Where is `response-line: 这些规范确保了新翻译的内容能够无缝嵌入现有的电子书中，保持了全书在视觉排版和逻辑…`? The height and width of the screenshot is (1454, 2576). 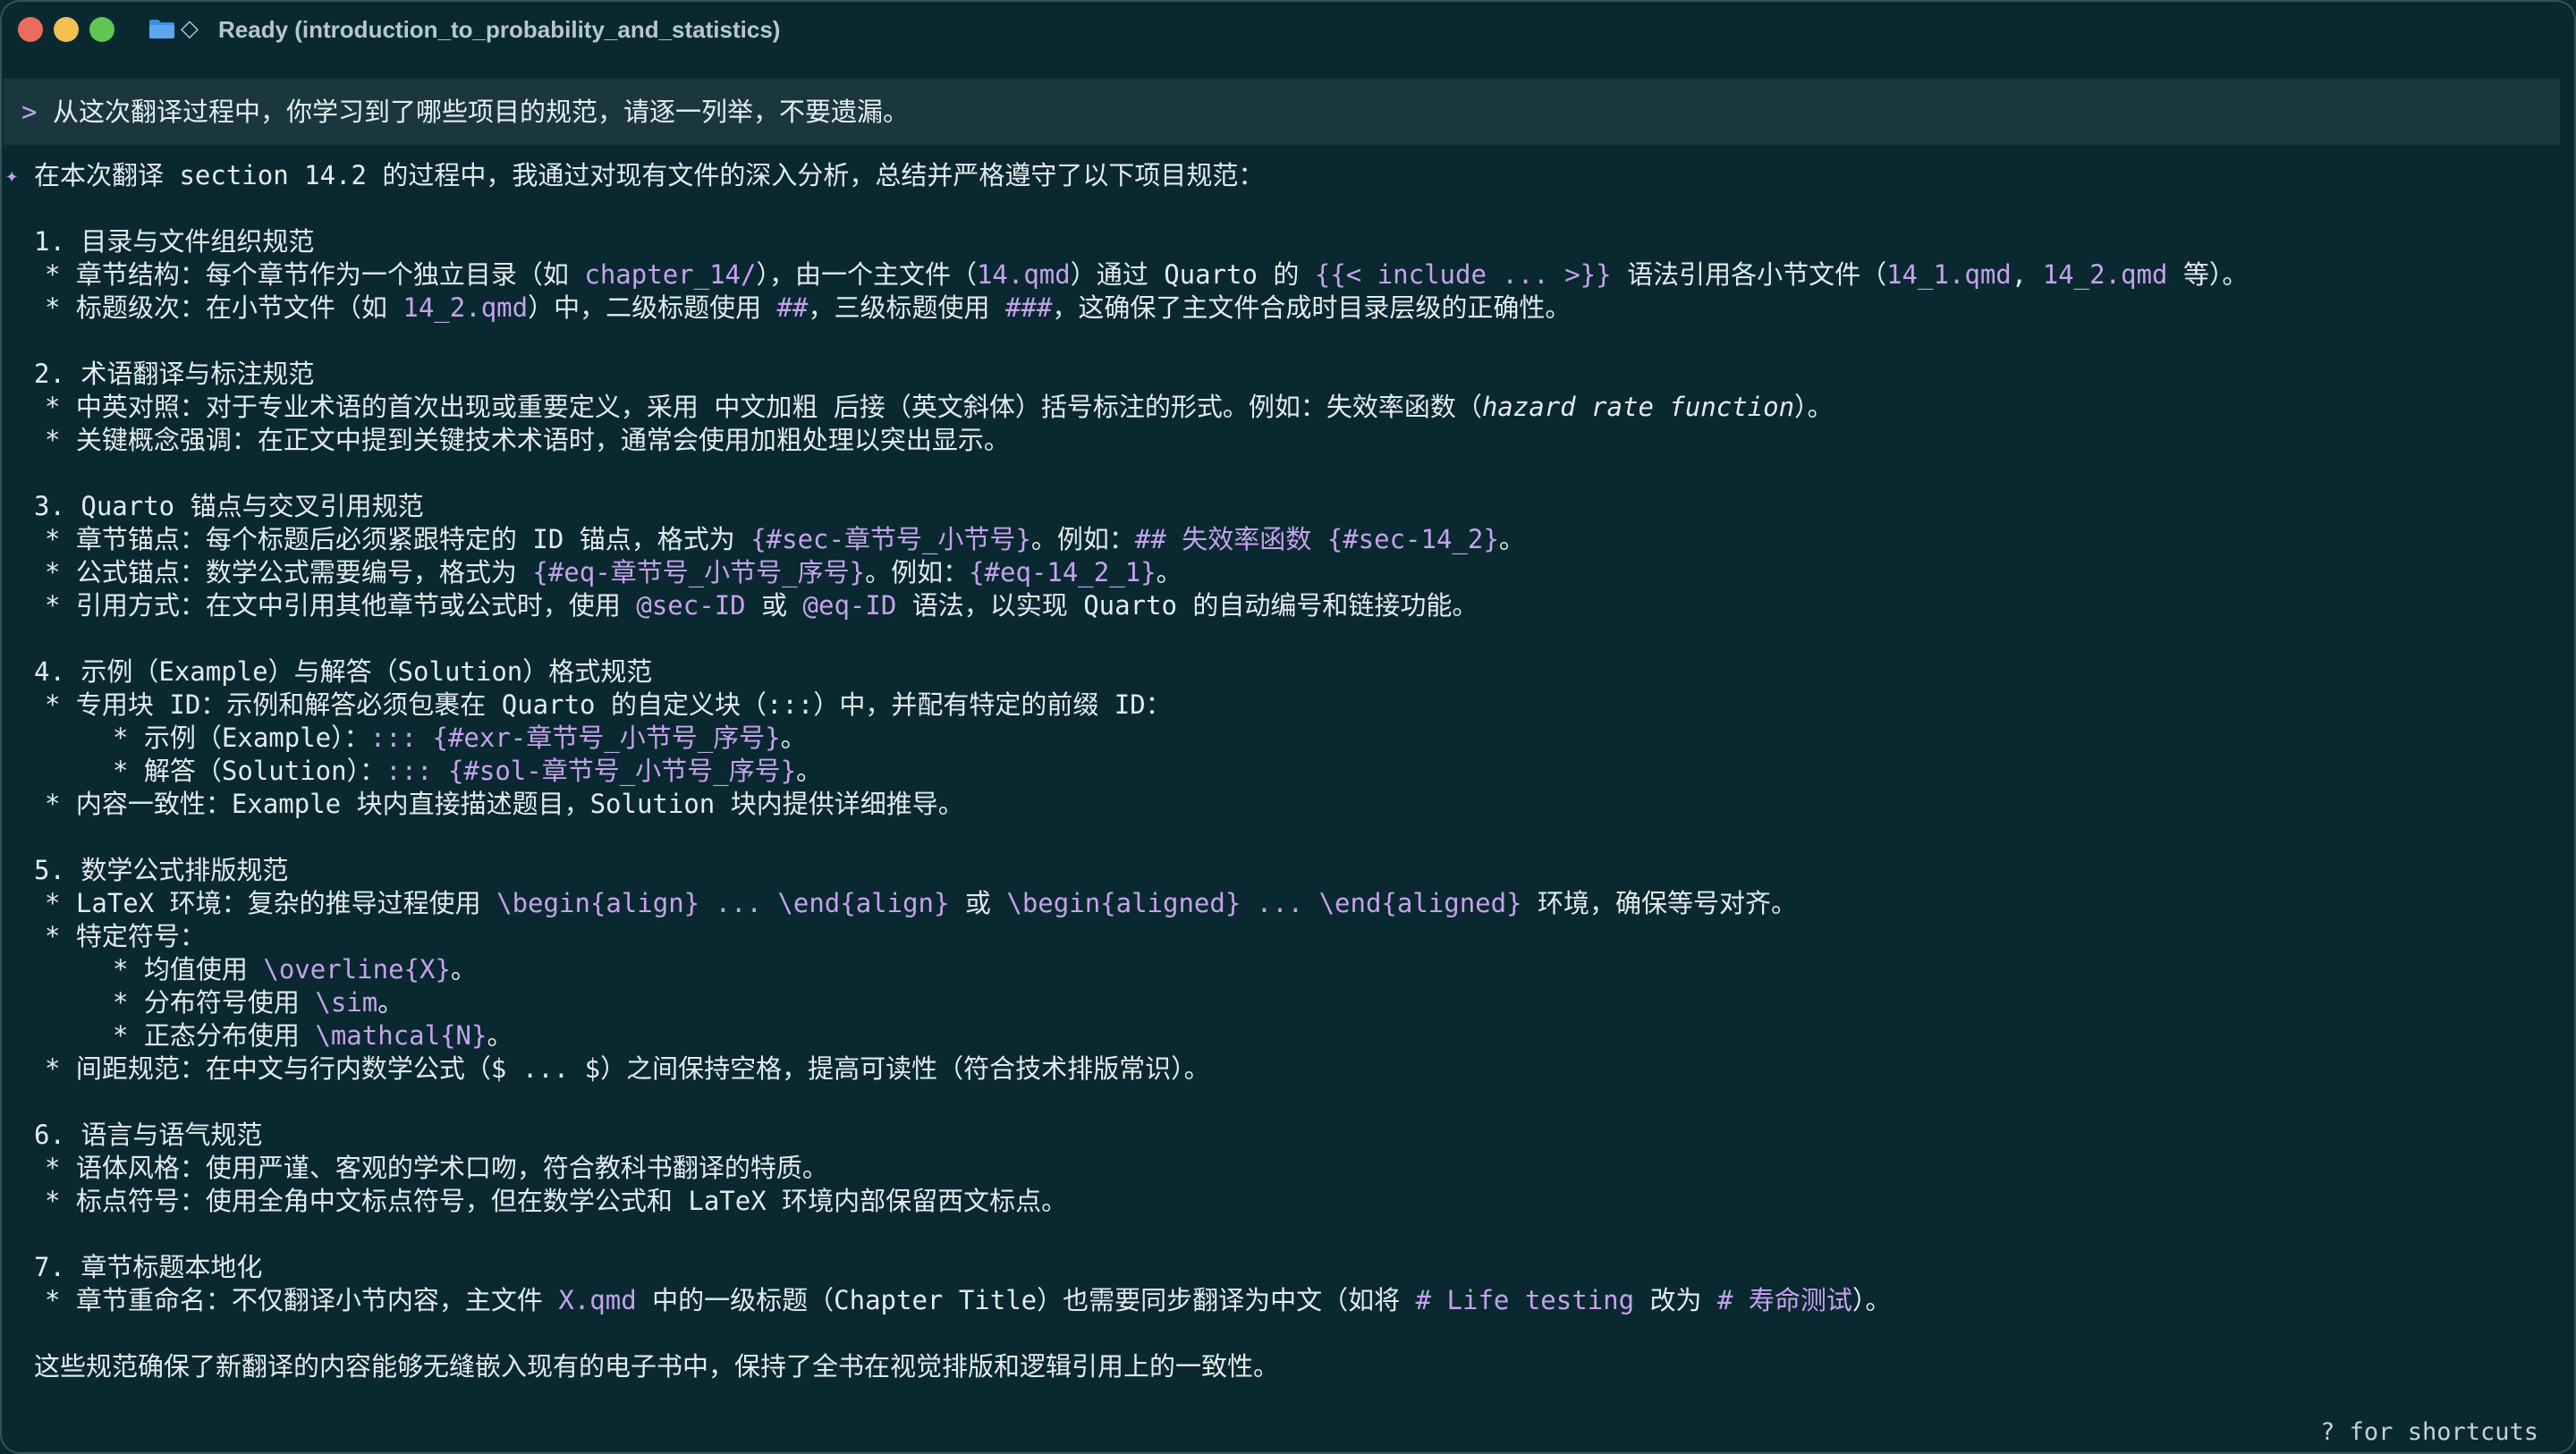 response-line: 这些规范确保了新翻译的内容能够无缝嵌入现有的电子书中，保持了全书在视觉排版和逻辑… is located at coordinates (1288, 1367).